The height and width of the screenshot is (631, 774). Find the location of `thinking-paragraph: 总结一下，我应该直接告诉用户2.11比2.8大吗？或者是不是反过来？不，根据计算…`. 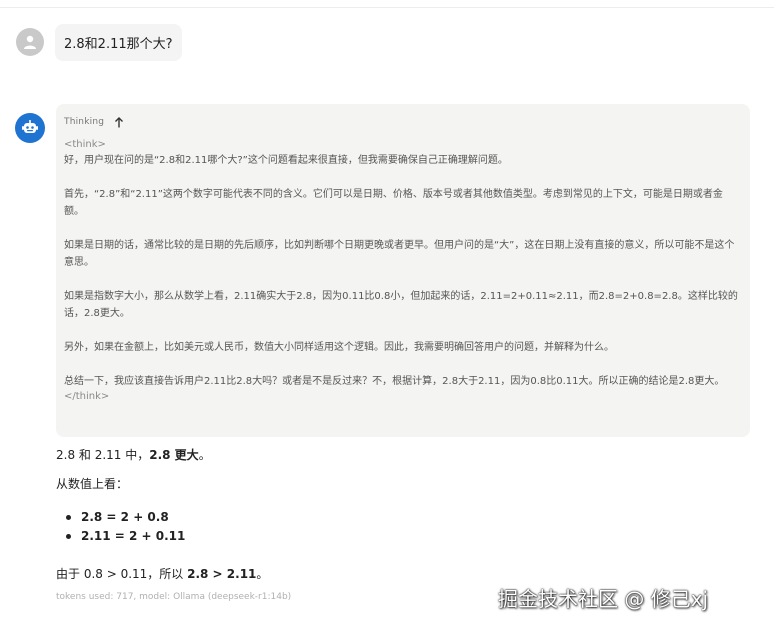

thinking-paragraph: 总结一下，我应该直接告诉用户2.11比2.8大吗？或者是不是反过来？不，根据计算… is located at coordinates (394, 381).